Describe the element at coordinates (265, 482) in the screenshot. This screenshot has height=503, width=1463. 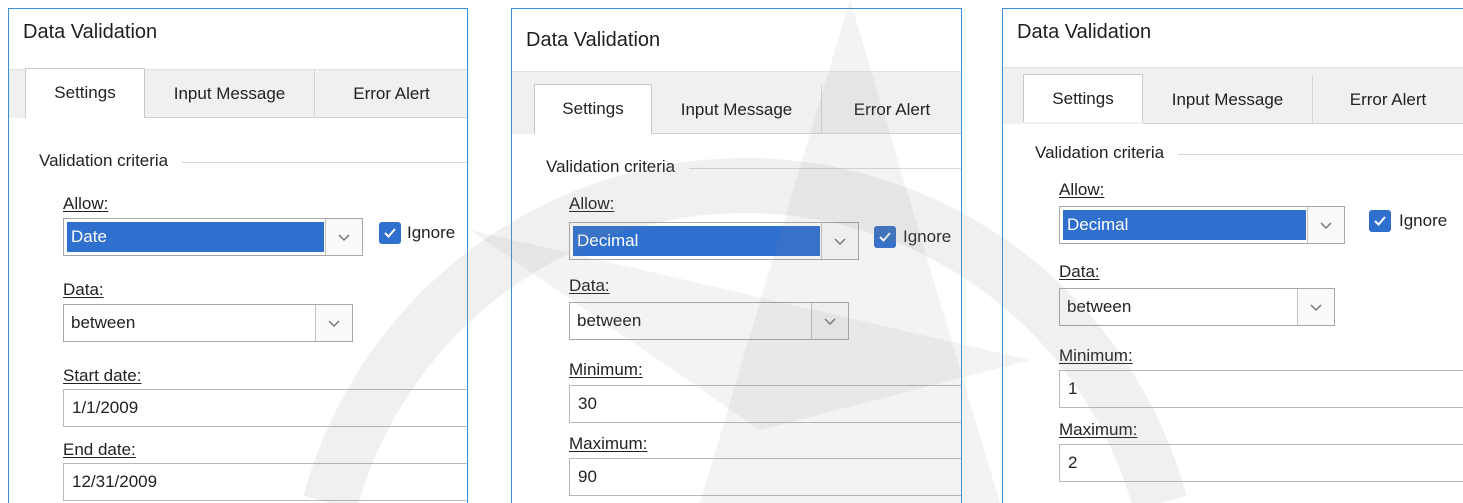
I see `end-date-input: 12/31/2009` at that location.